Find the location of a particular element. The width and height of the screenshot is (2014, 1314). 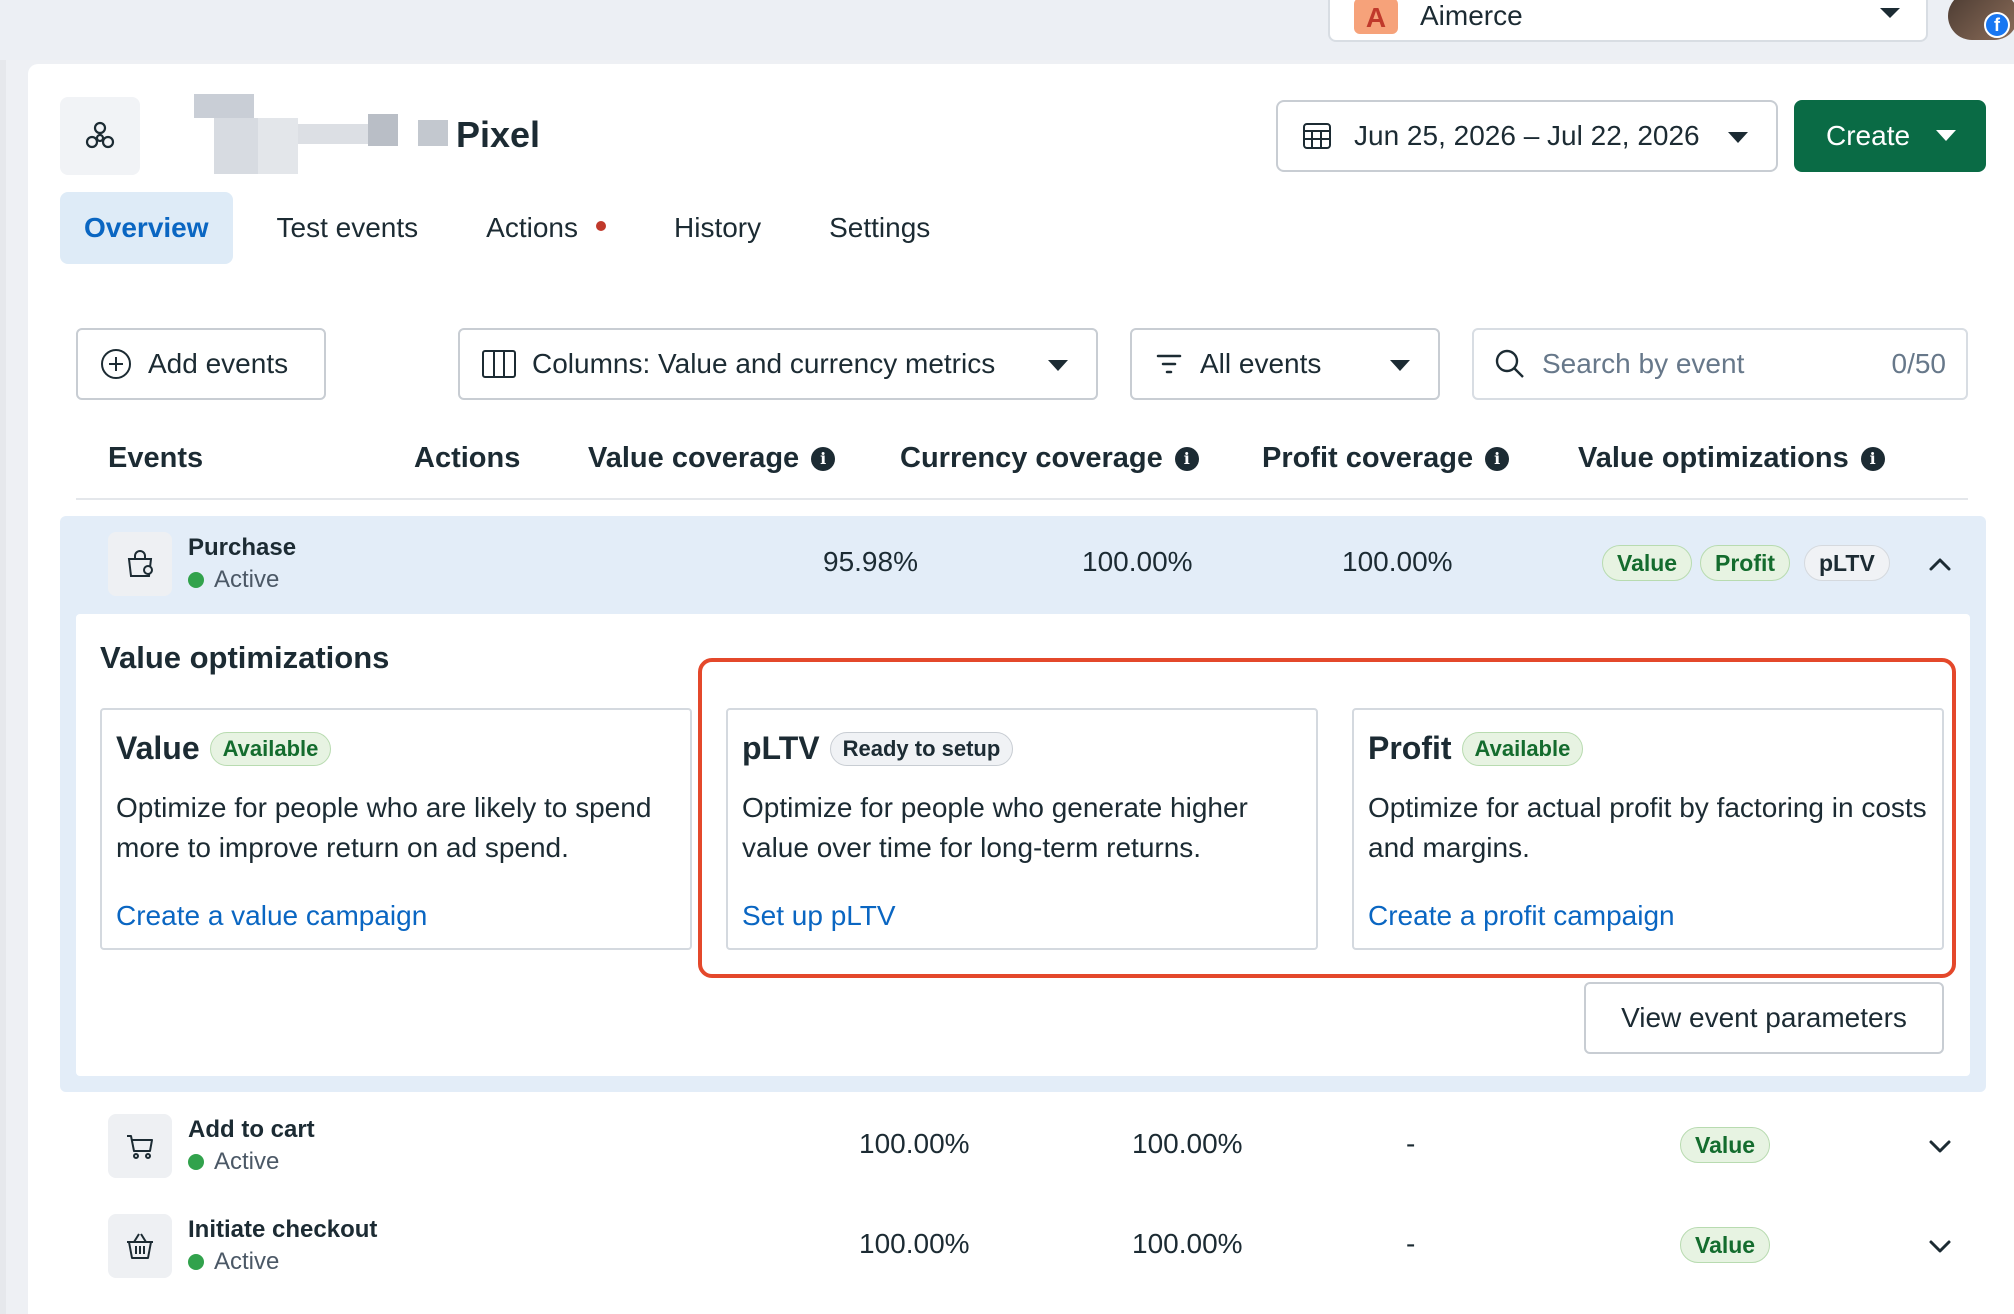

event-name: Add to cart is located at coordinates (251, 1129).